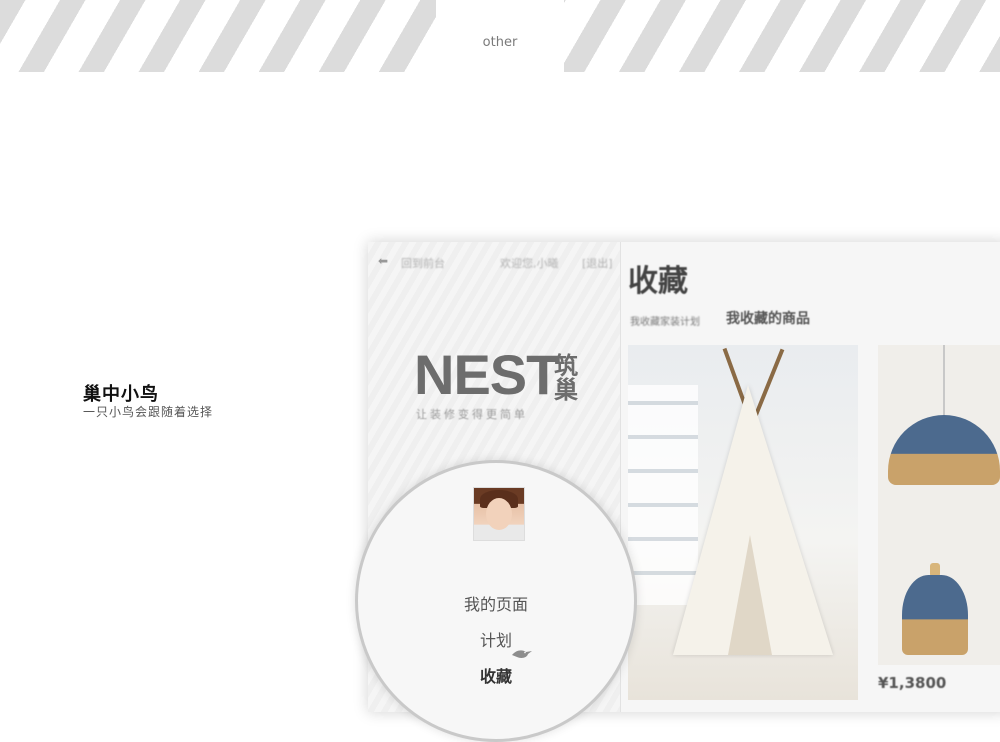  What do you see at coordinates (935, 615) in the screenshot?
I see `table-lamp-image` at bounding box center [935, 615].